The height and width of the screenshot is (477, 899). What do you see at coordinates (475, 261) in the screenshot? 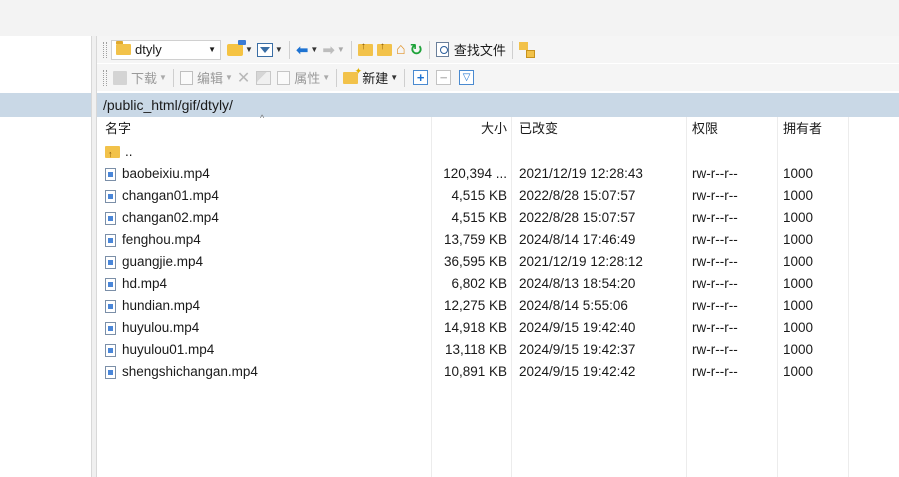
I see `file-size: 36,595 KB` at bounding box center [475, 261].